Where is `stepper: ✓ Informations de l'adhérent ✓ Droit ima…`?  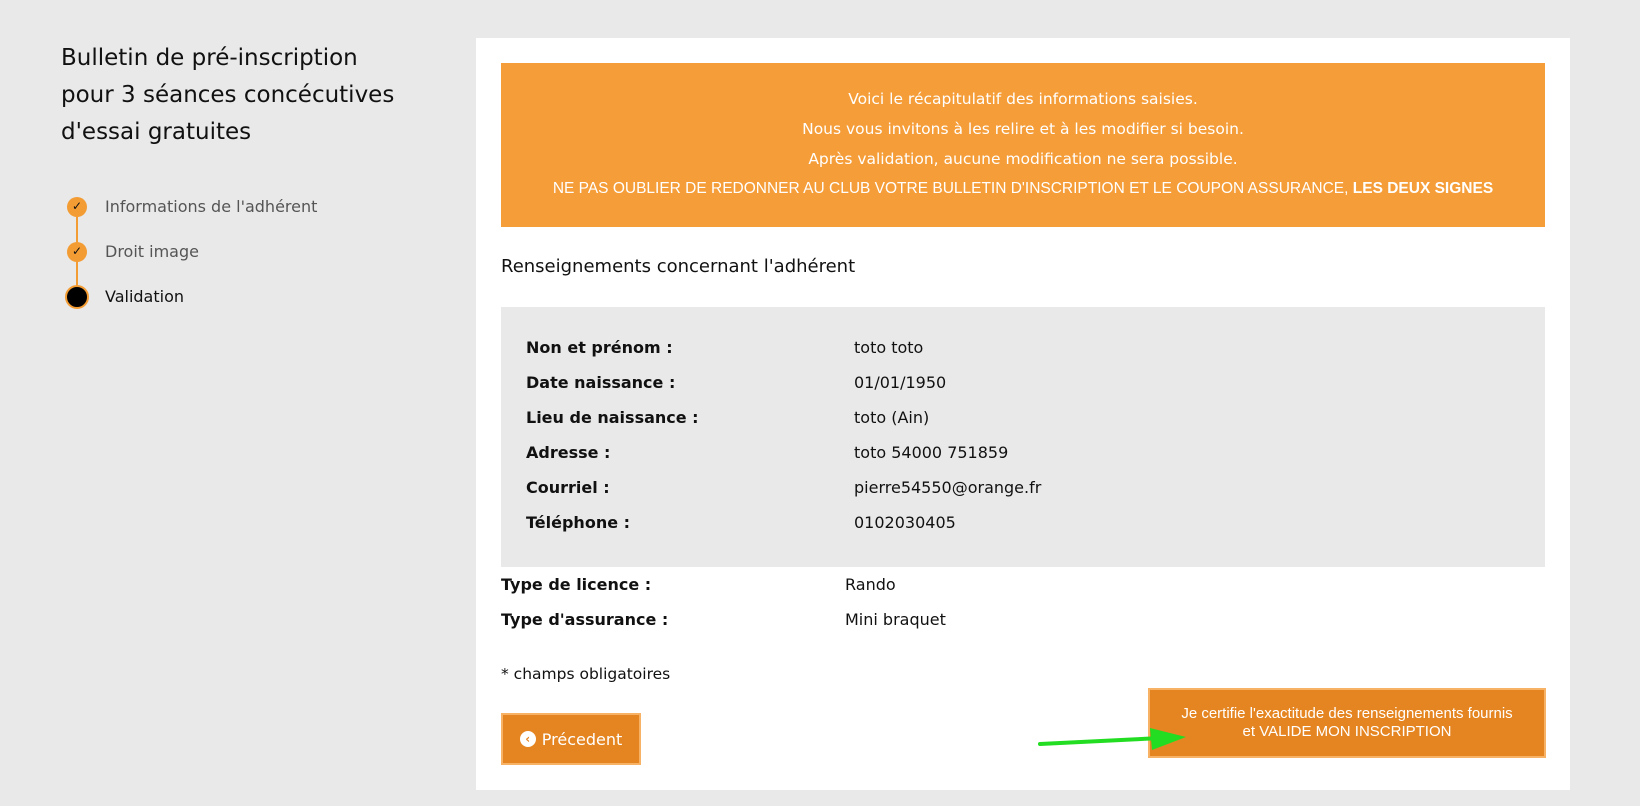
stepper: ✓ Informations de l'adhérent ✓ Droit ima… is located at coordinates (226, 263).